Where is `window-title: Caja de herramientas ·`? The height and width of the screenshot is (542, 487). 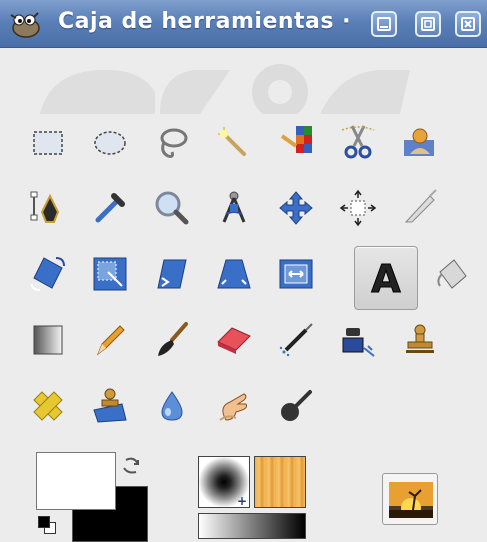
window-title: Caja de herramientas · is located at coordinates (205, 21).